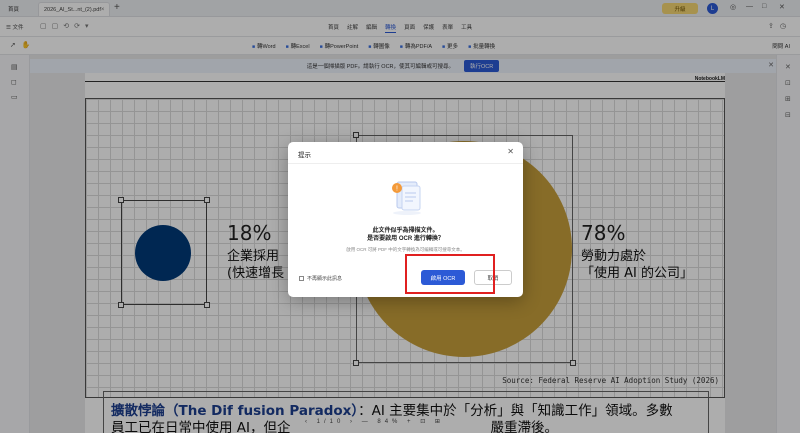  What do you see at coordinates (450, 274) in the screenshot?
I see `highlight-annotation` at bounding box center [450, 274].